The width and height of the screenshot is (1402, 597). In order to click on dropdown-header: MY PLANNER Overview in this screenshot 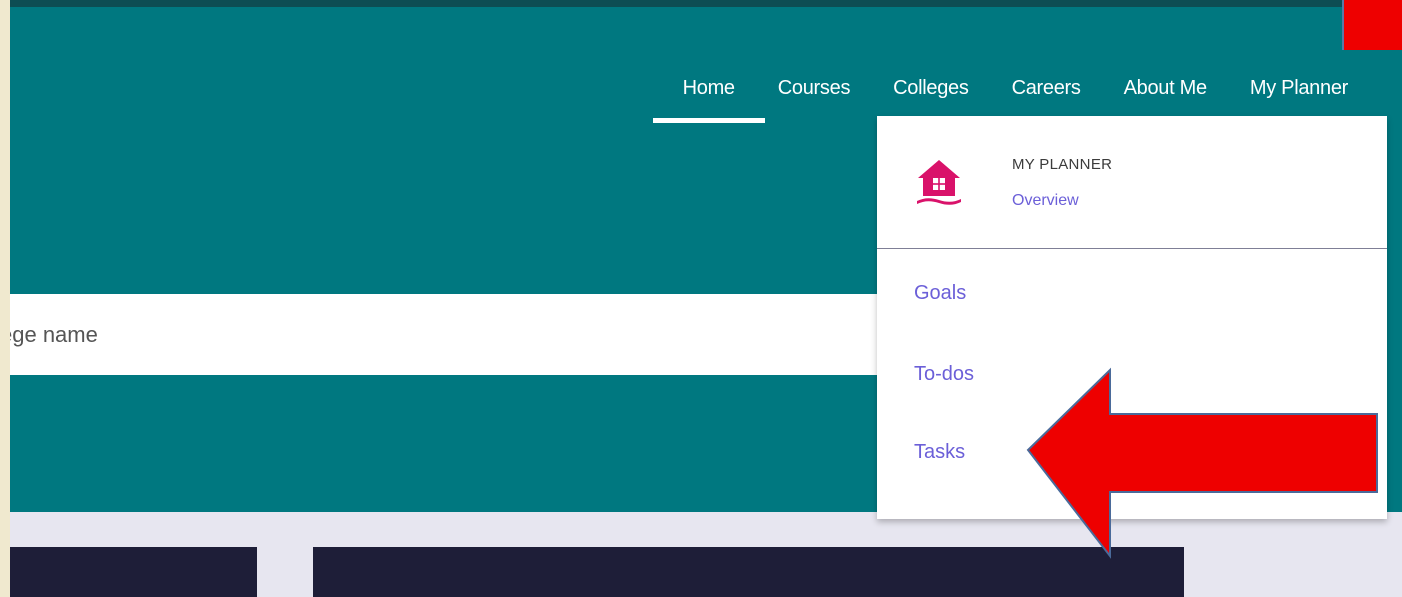, I will do `click(1132, 182)`.